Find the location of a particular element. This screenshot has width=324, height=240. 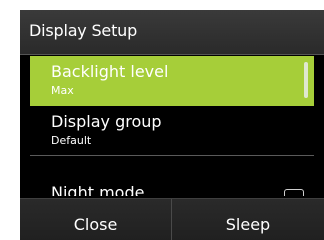

menu-item-value: Default is located at coordinates (71, 140).